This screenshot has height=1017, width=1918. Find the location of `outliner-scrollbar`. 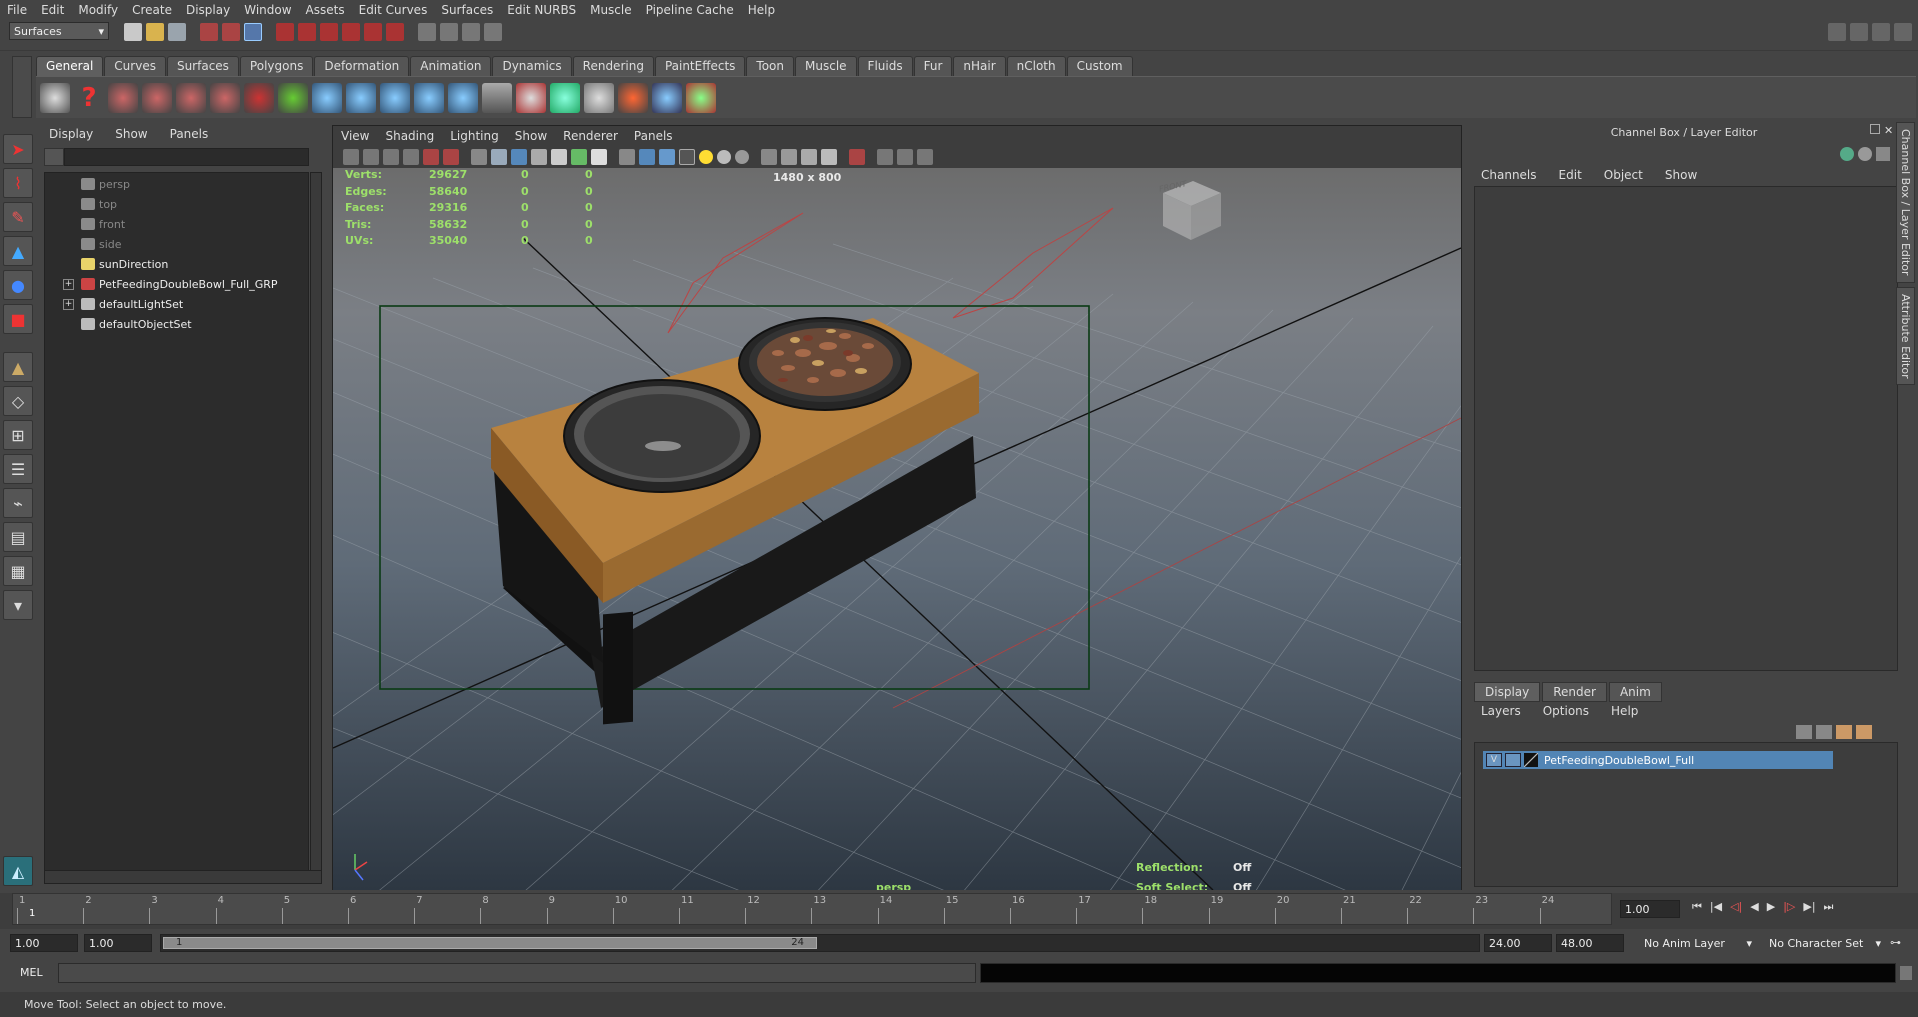

outliner-scrollbar is located at coordinates (316, 522).